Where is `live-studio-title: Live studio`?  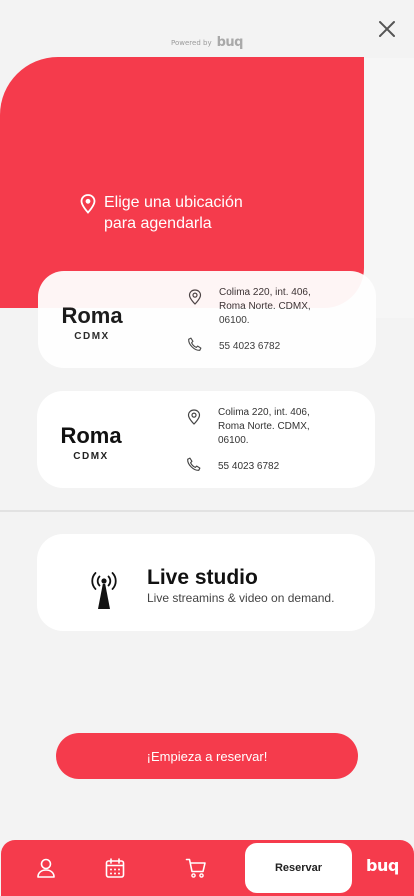
live-studio-title: Live studio is located at coordinates (202, 577).